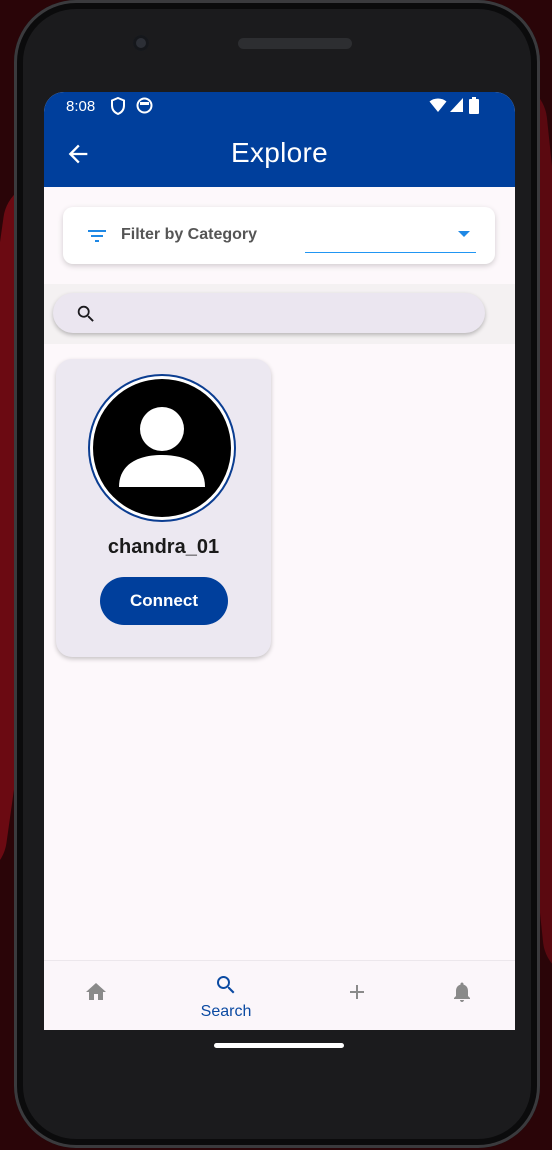 The width and height of the screenshot is (552, 1150). Describe the element at coordinates (279, 235) in the screenshot. I see `category-filter: Filter by Category` at that location.